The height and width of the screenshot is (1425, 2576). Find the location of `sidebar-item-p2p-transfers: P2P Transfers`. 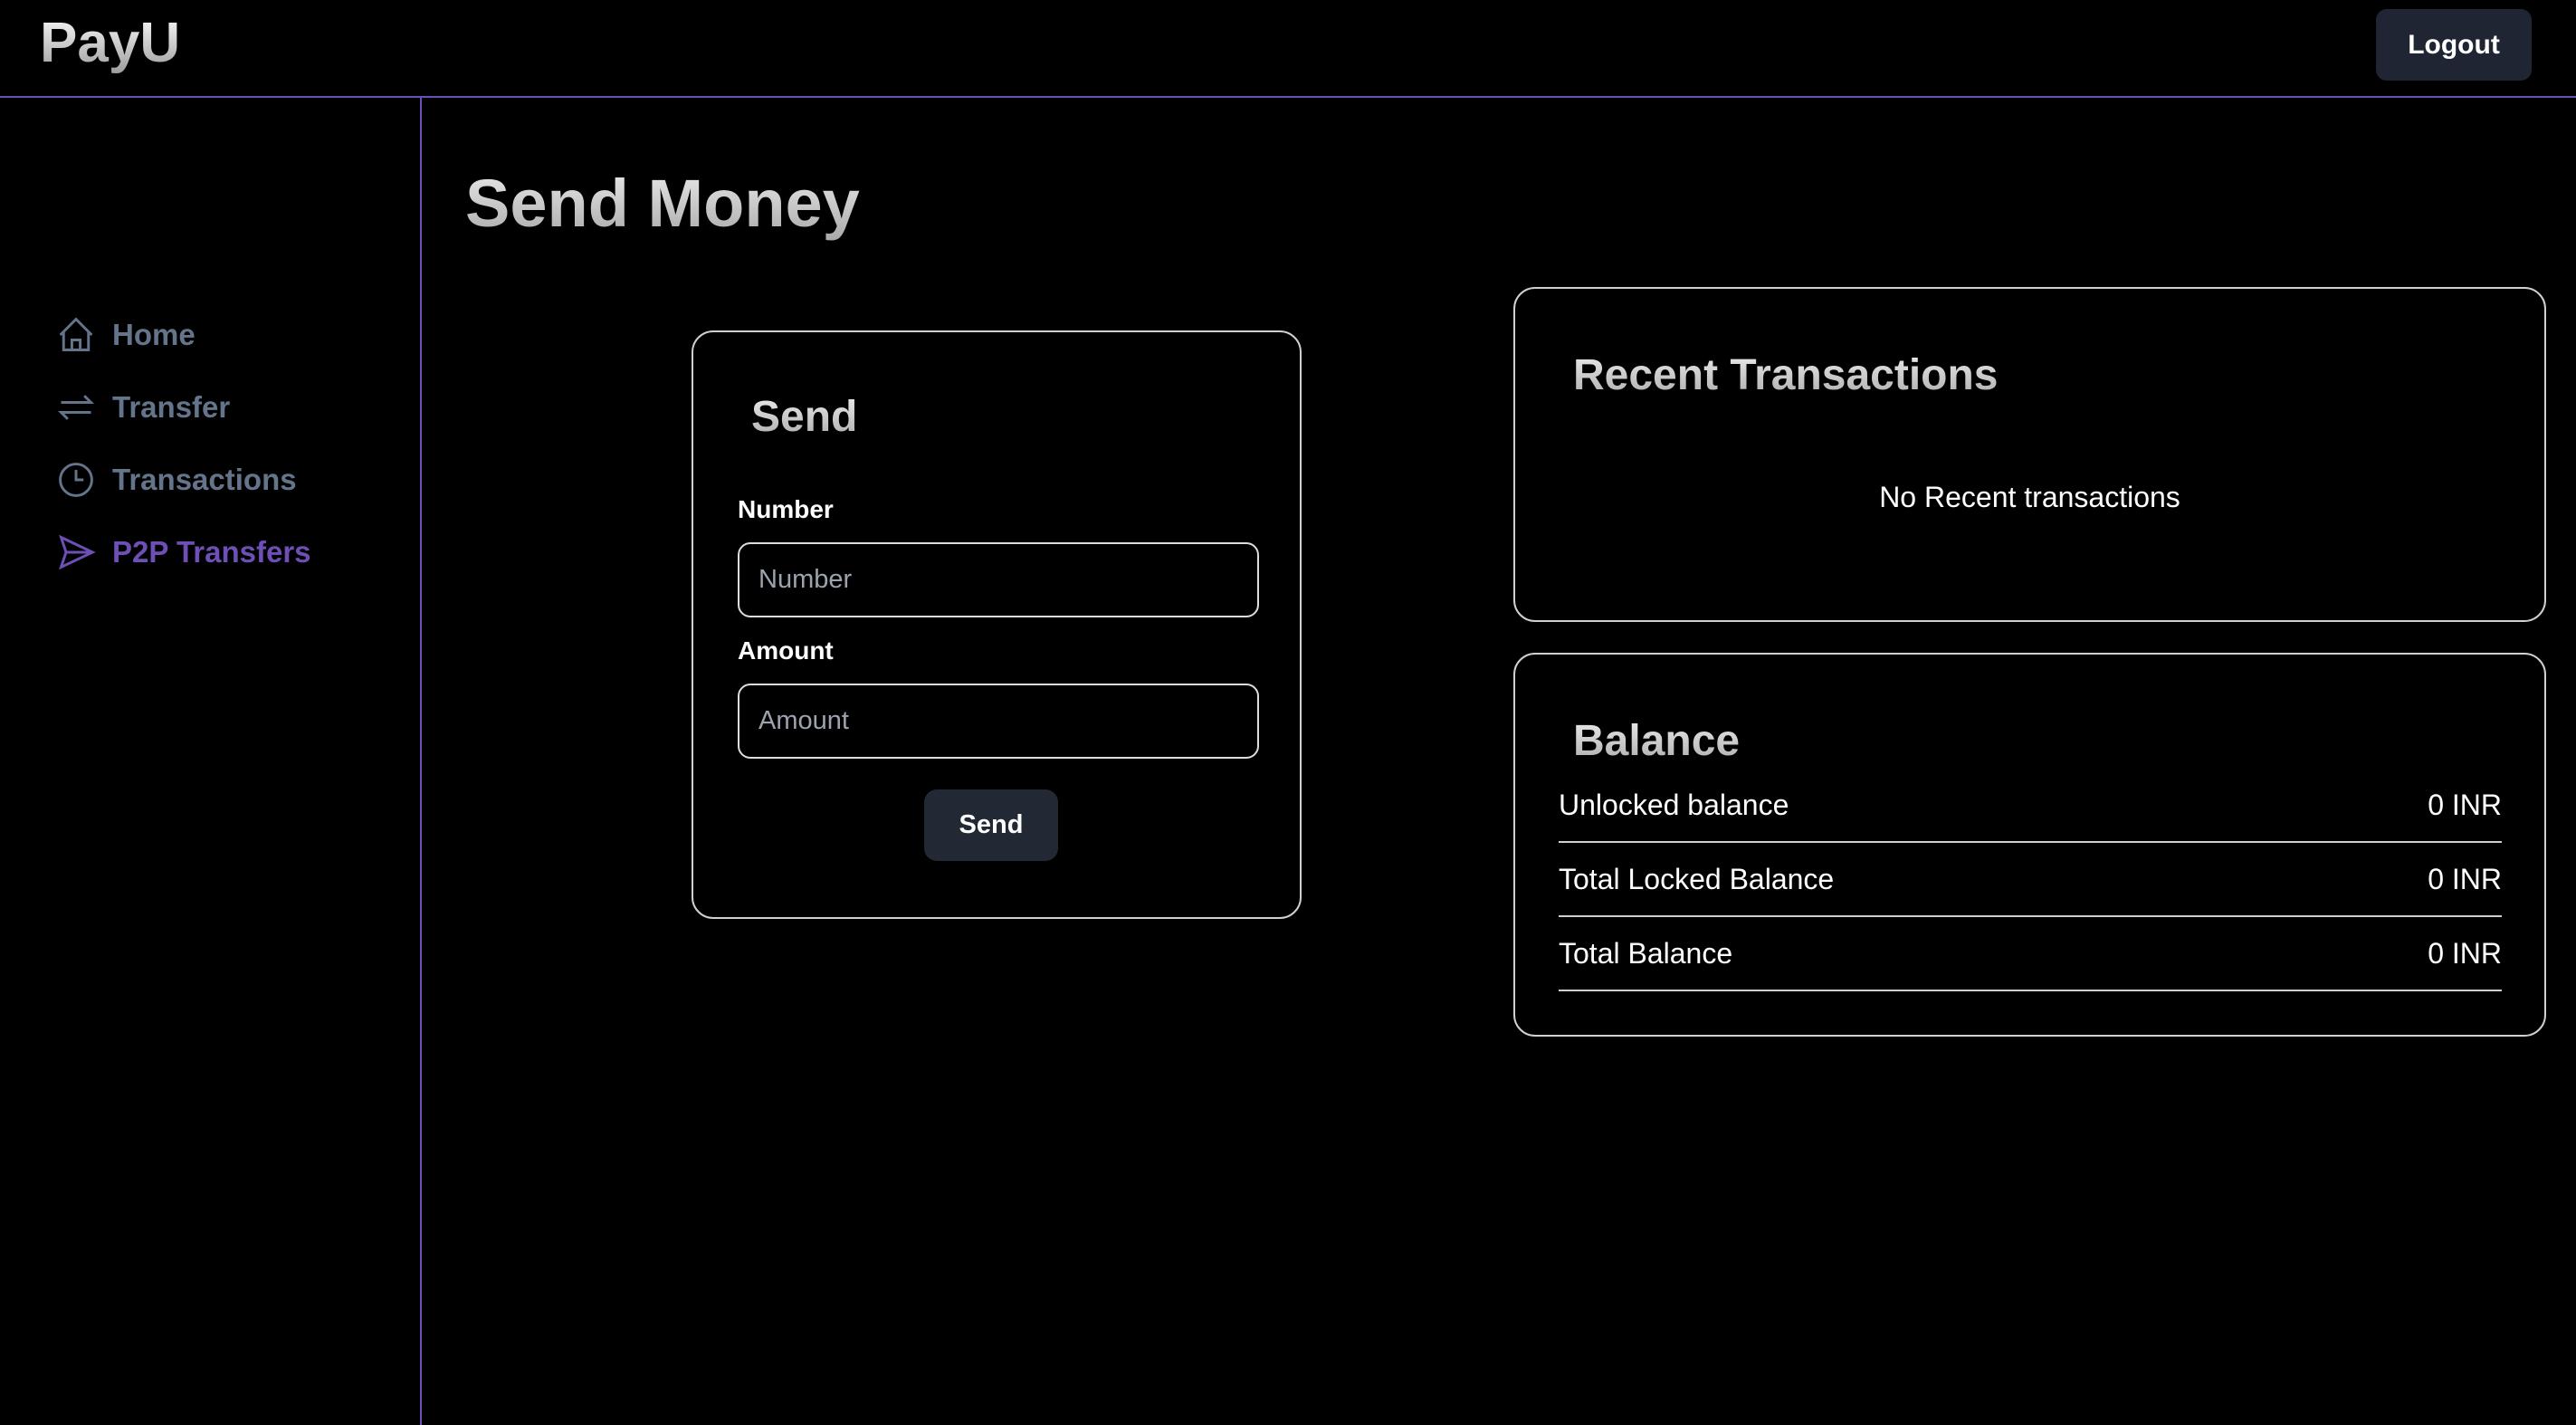

sidebar-item-p2p-transfers: P2P Transfers is located at coordinates (183, 552).